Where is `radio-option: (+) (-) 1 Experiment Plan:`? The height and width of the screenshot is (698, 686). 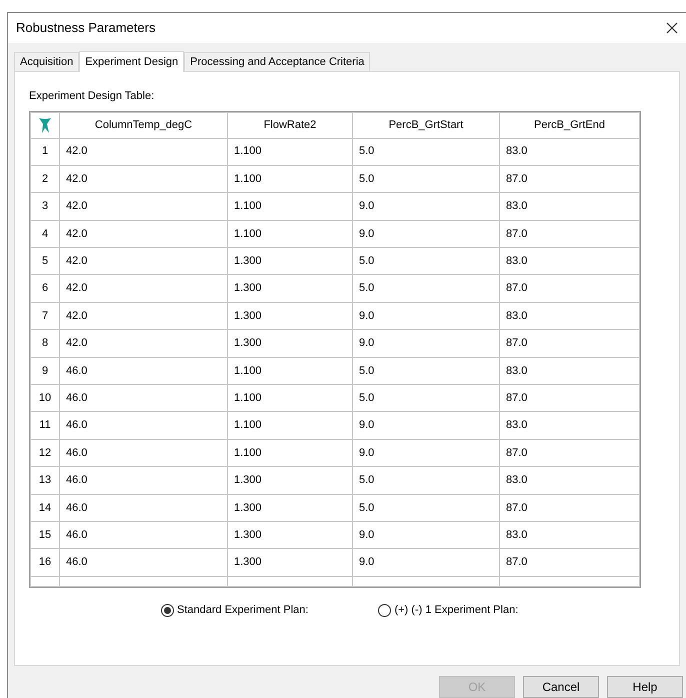
radio-option: (+) (-) 1 Experiment Plan: is located at coordinates (448, 610).